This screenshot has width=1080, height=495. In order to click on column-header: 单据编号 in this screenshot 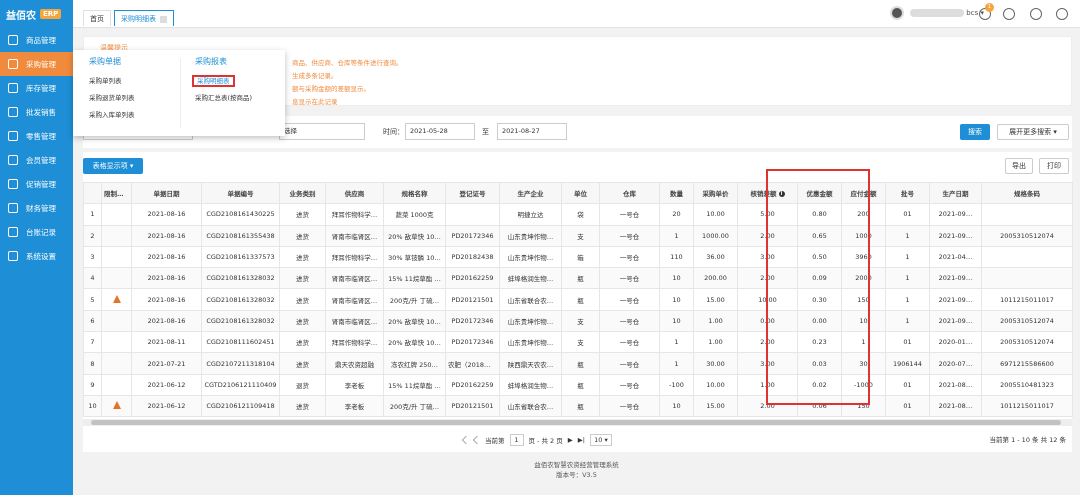, I will do `click(240, 193)`.